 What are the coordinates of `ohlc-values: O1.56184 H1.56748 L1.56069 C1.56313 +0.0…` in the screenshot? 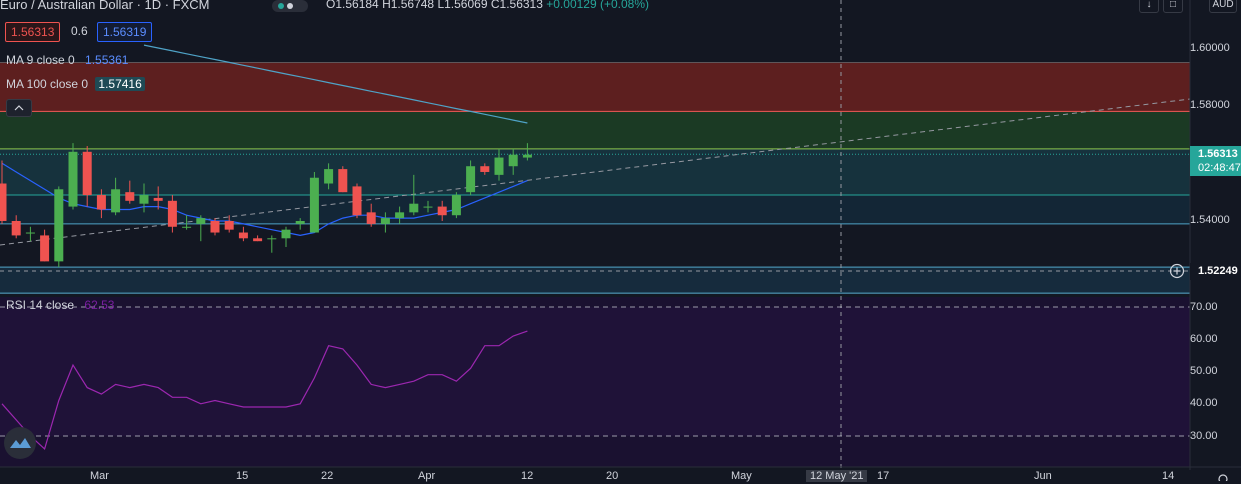 It's located at (487, 5).